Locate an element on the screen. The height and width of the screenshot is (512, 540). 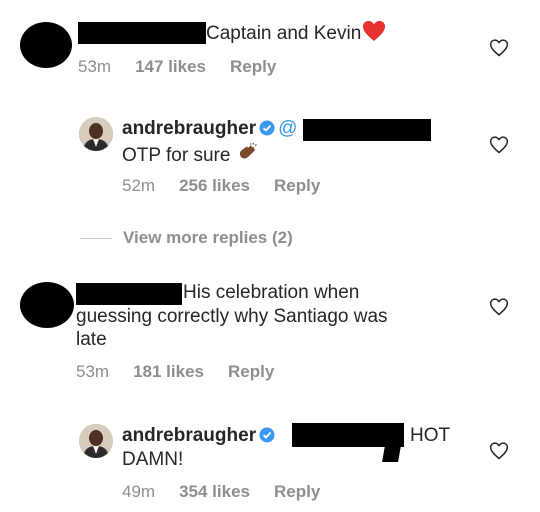
red-heart-emoji is located at coordinates (374, 34).